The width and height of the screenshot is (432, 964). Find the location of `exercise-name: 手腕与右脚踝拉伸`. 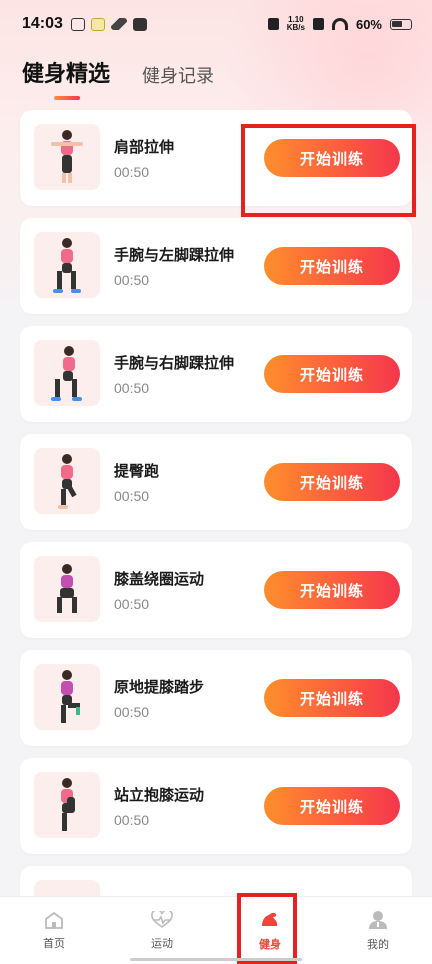

exercise-name: 手腕与右脚踝拉伸 is located at coordinates (174, 363).